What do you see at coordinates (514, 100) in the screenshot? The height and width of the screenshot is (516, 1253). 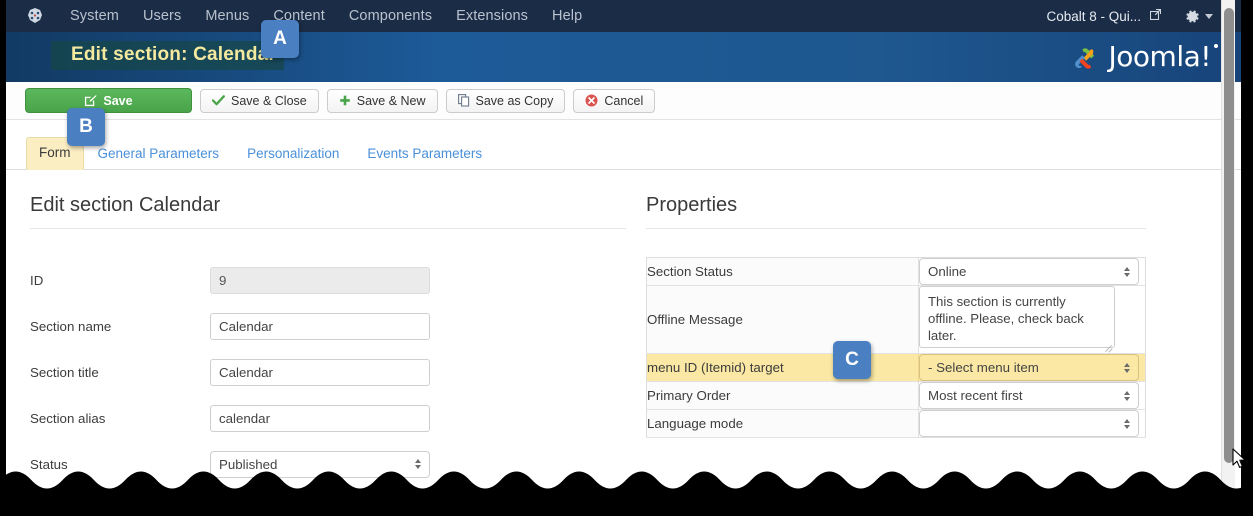 I see `save-as-copy-label: Save as Copy` at bounding box center [514, 100].